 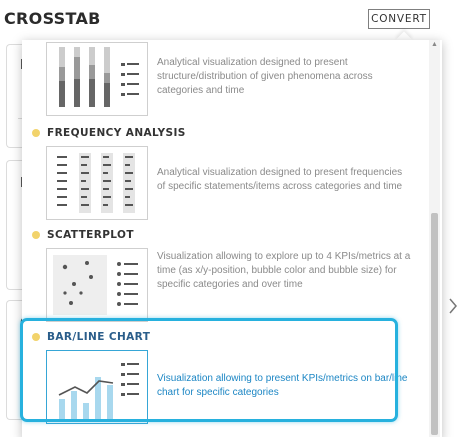 What do you see at coordinates (52, 18) in the screenshot?
I see `panel-title: CROSSTAB` at bounding box center [52, 18].